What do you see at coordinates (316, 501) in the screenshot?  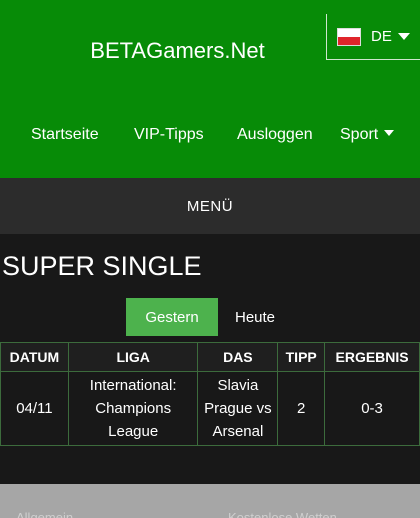 I see `footer-column-right: Kostenlose Wetten` at bounding box center [316, 501].